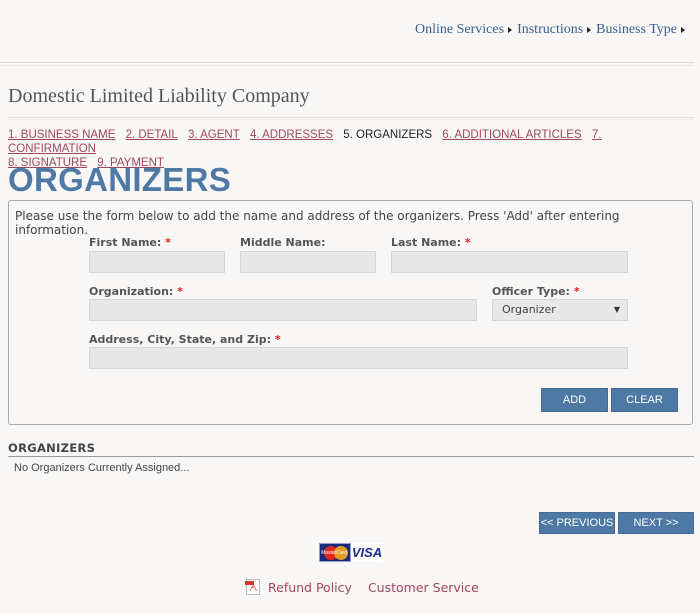  What do you see at coordinates (283, 310) in the screenshot?
I see `organization-input` at bounding box center [283, 310].